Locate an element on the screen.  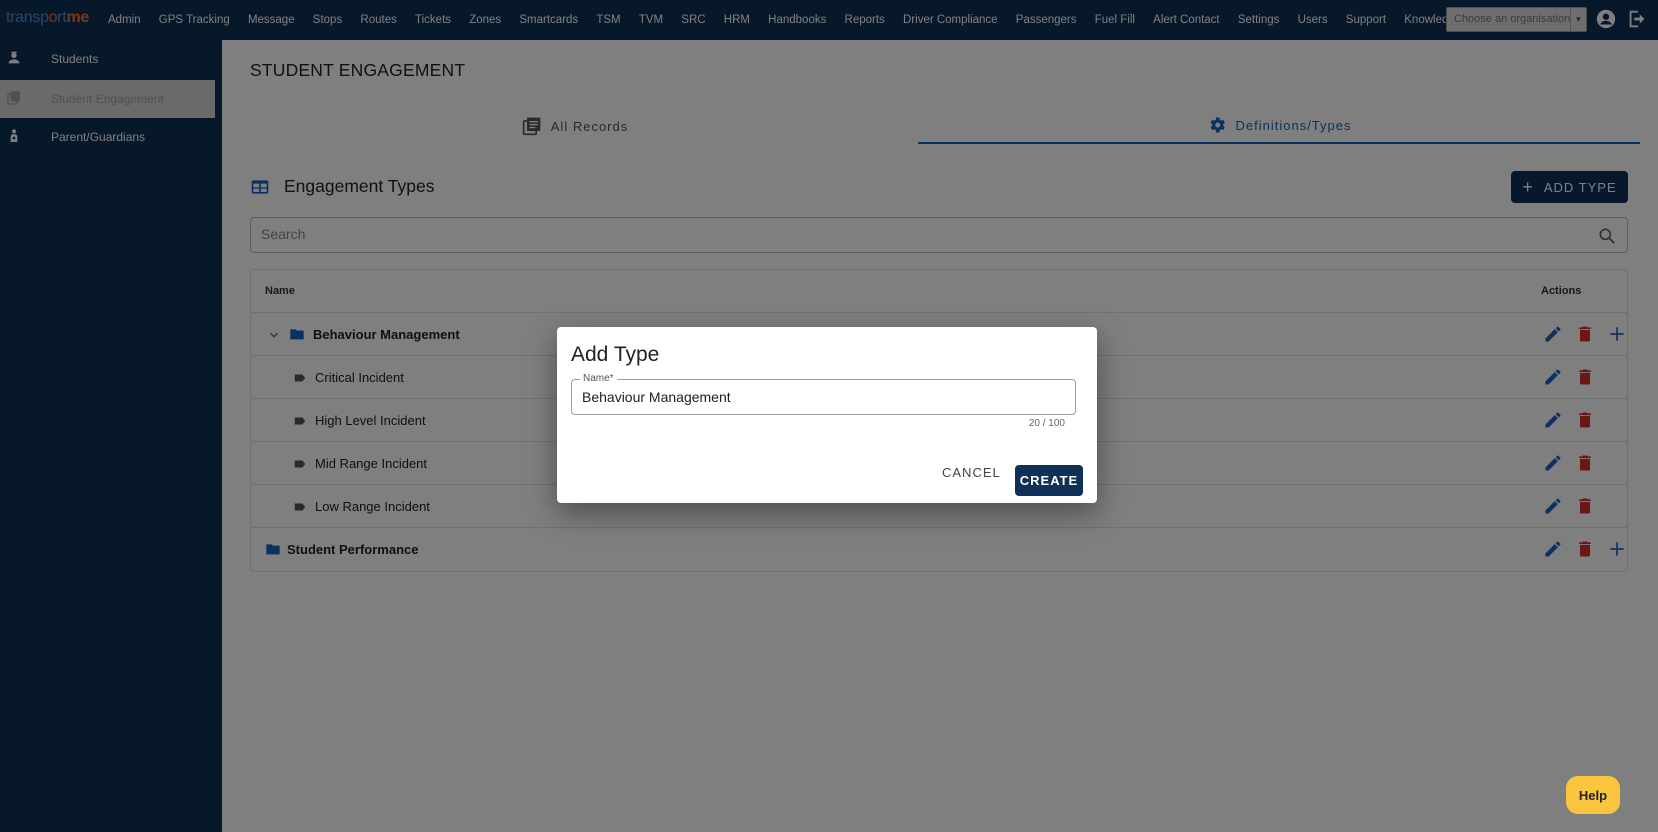
character-counter: 20 / 100 is located at coordinates (1046, 423).